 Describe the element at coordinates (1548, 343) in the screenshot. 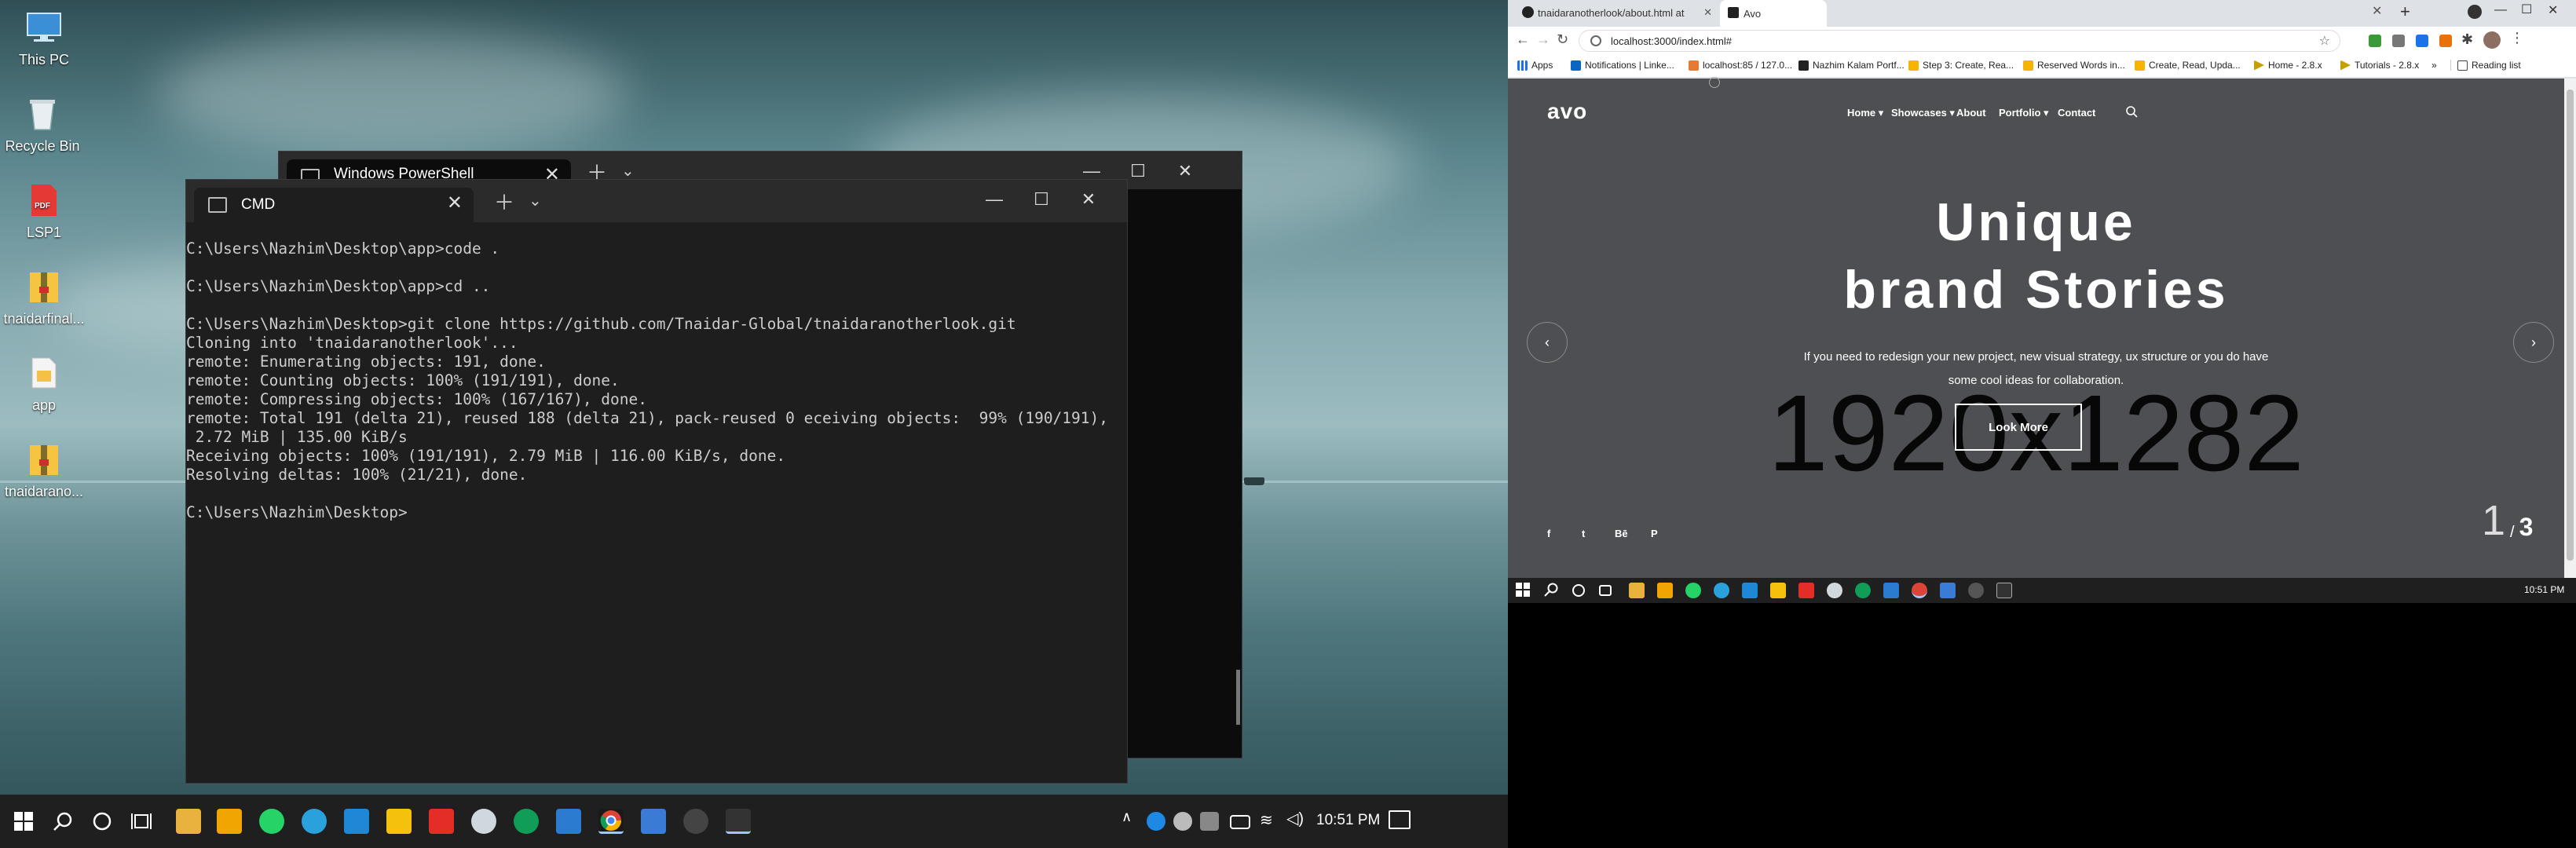

I see `prev-slide-button: ‹` at that location.